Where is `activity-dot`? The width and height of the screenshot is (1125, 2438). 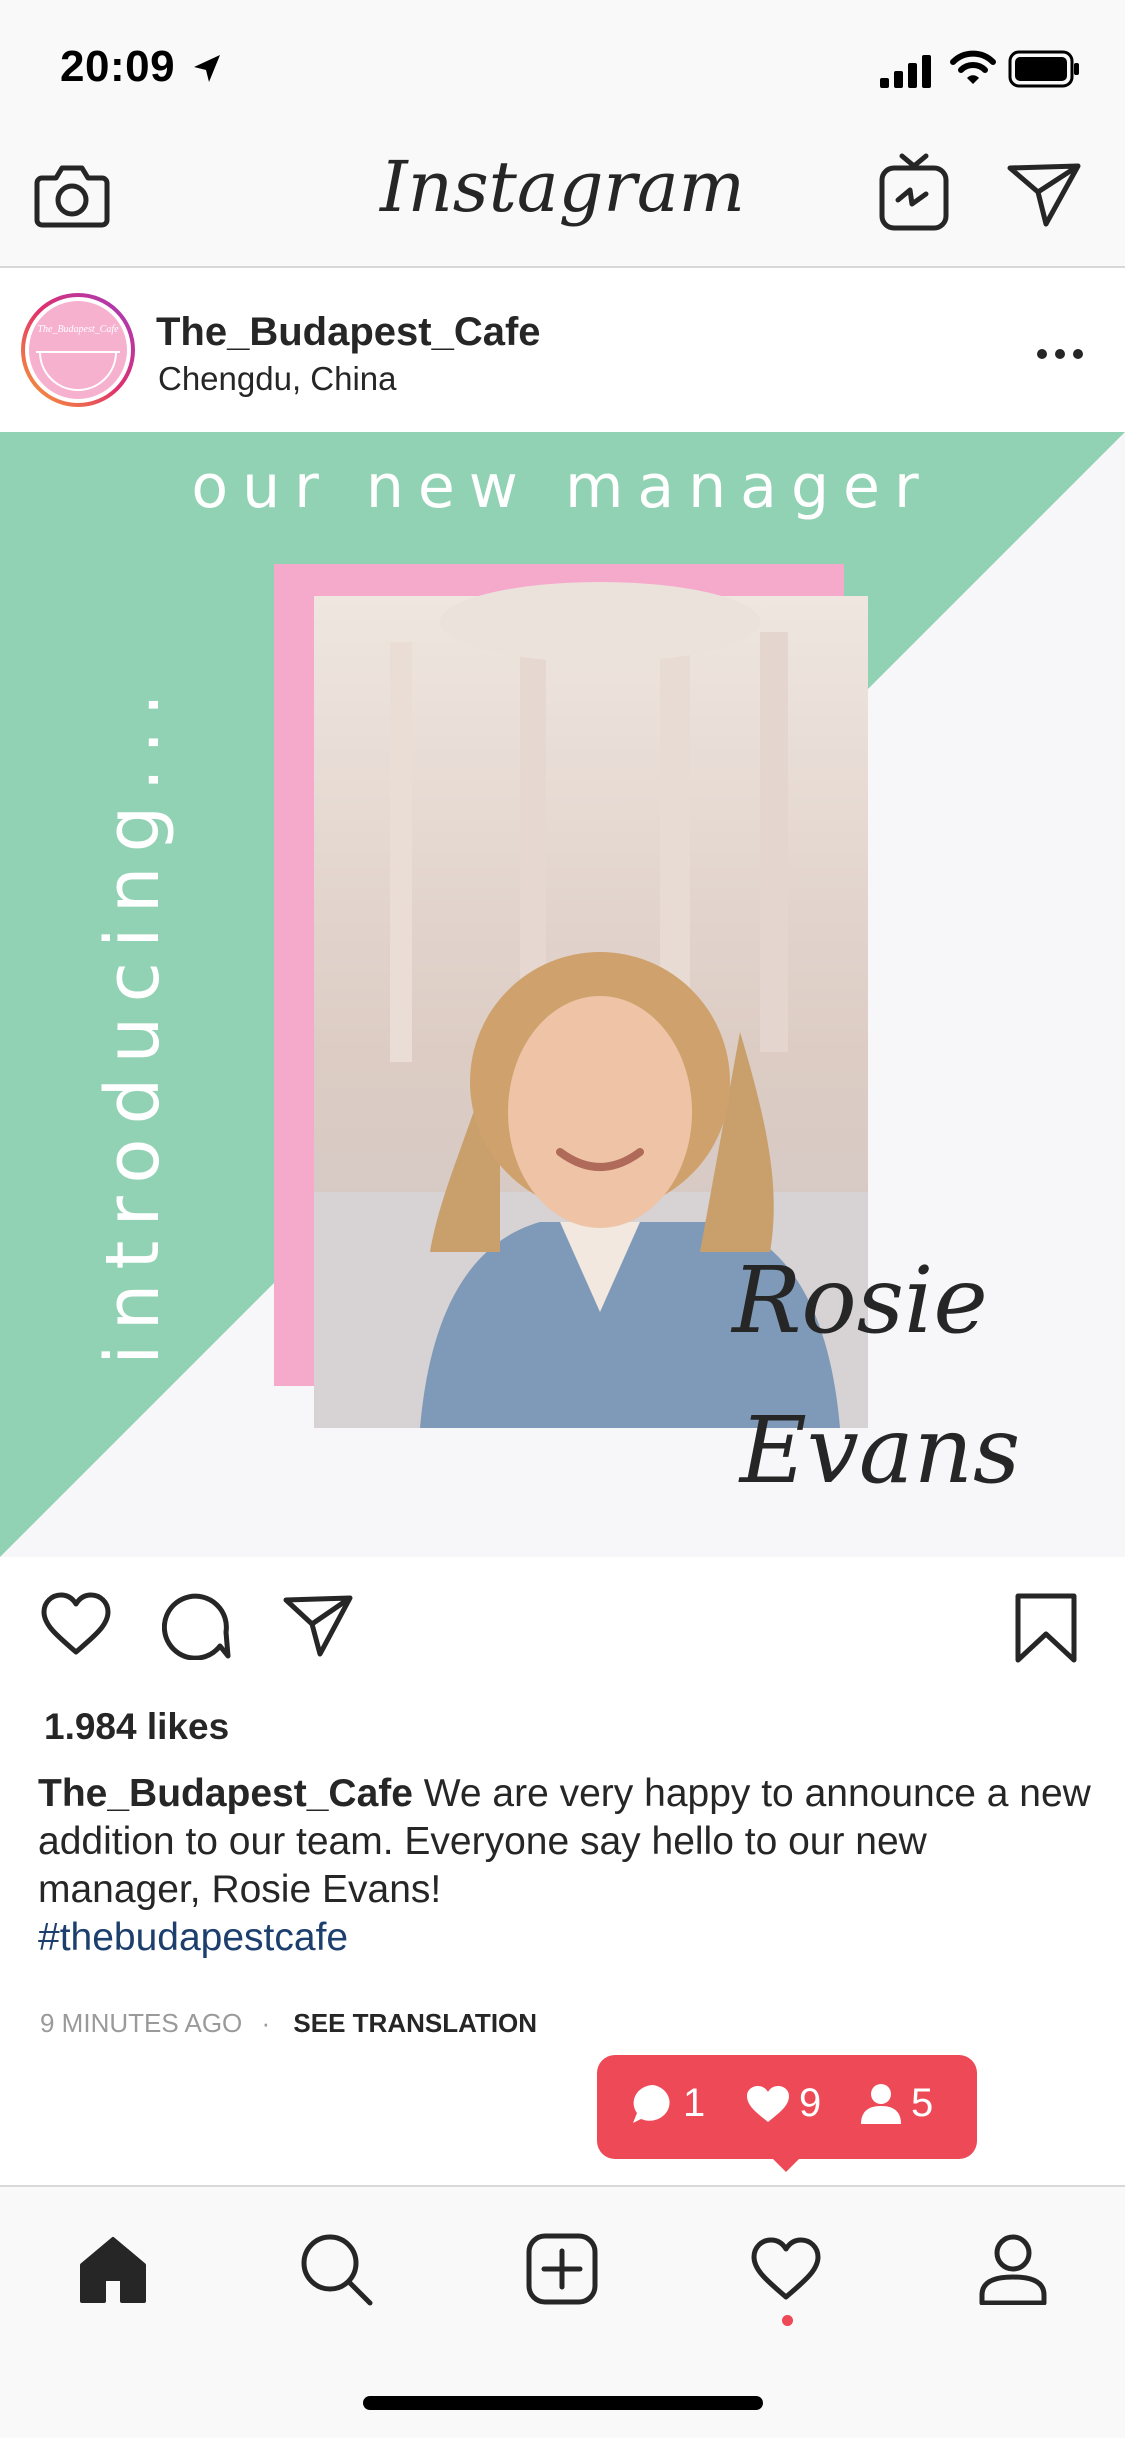 activity-dot is located at coordinates (787, 2320).